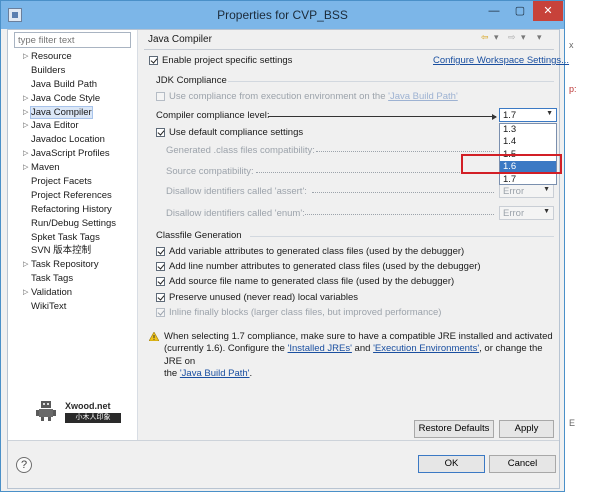  I want to click on cancel-button: Cancel, so click(522, 464).